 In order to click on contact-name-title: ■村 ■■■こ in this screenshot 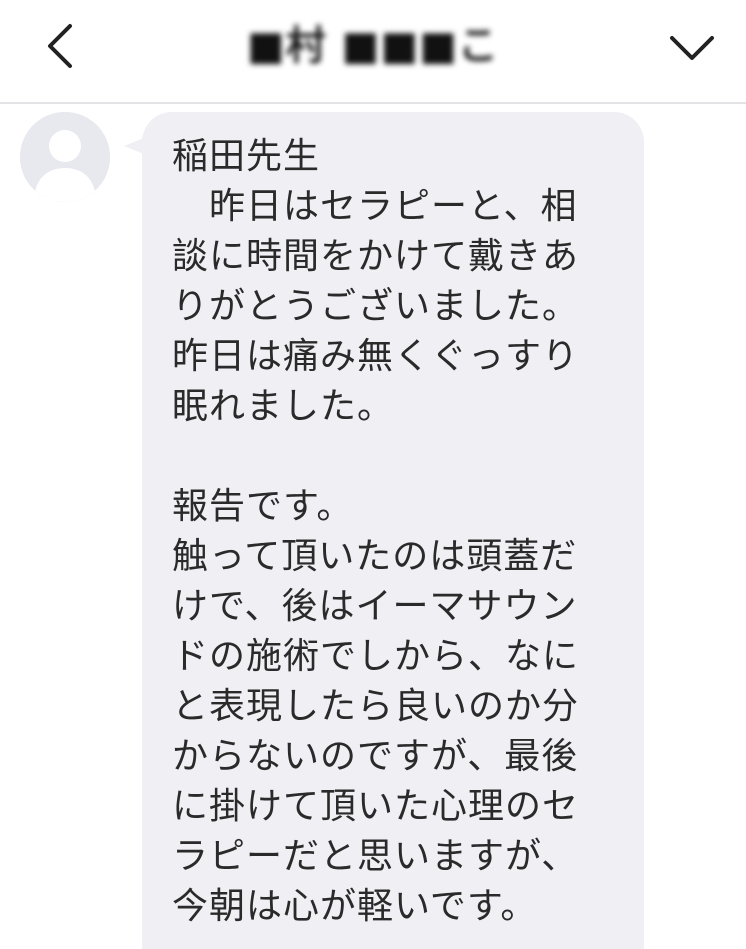, I will do `click(373, 46)`.